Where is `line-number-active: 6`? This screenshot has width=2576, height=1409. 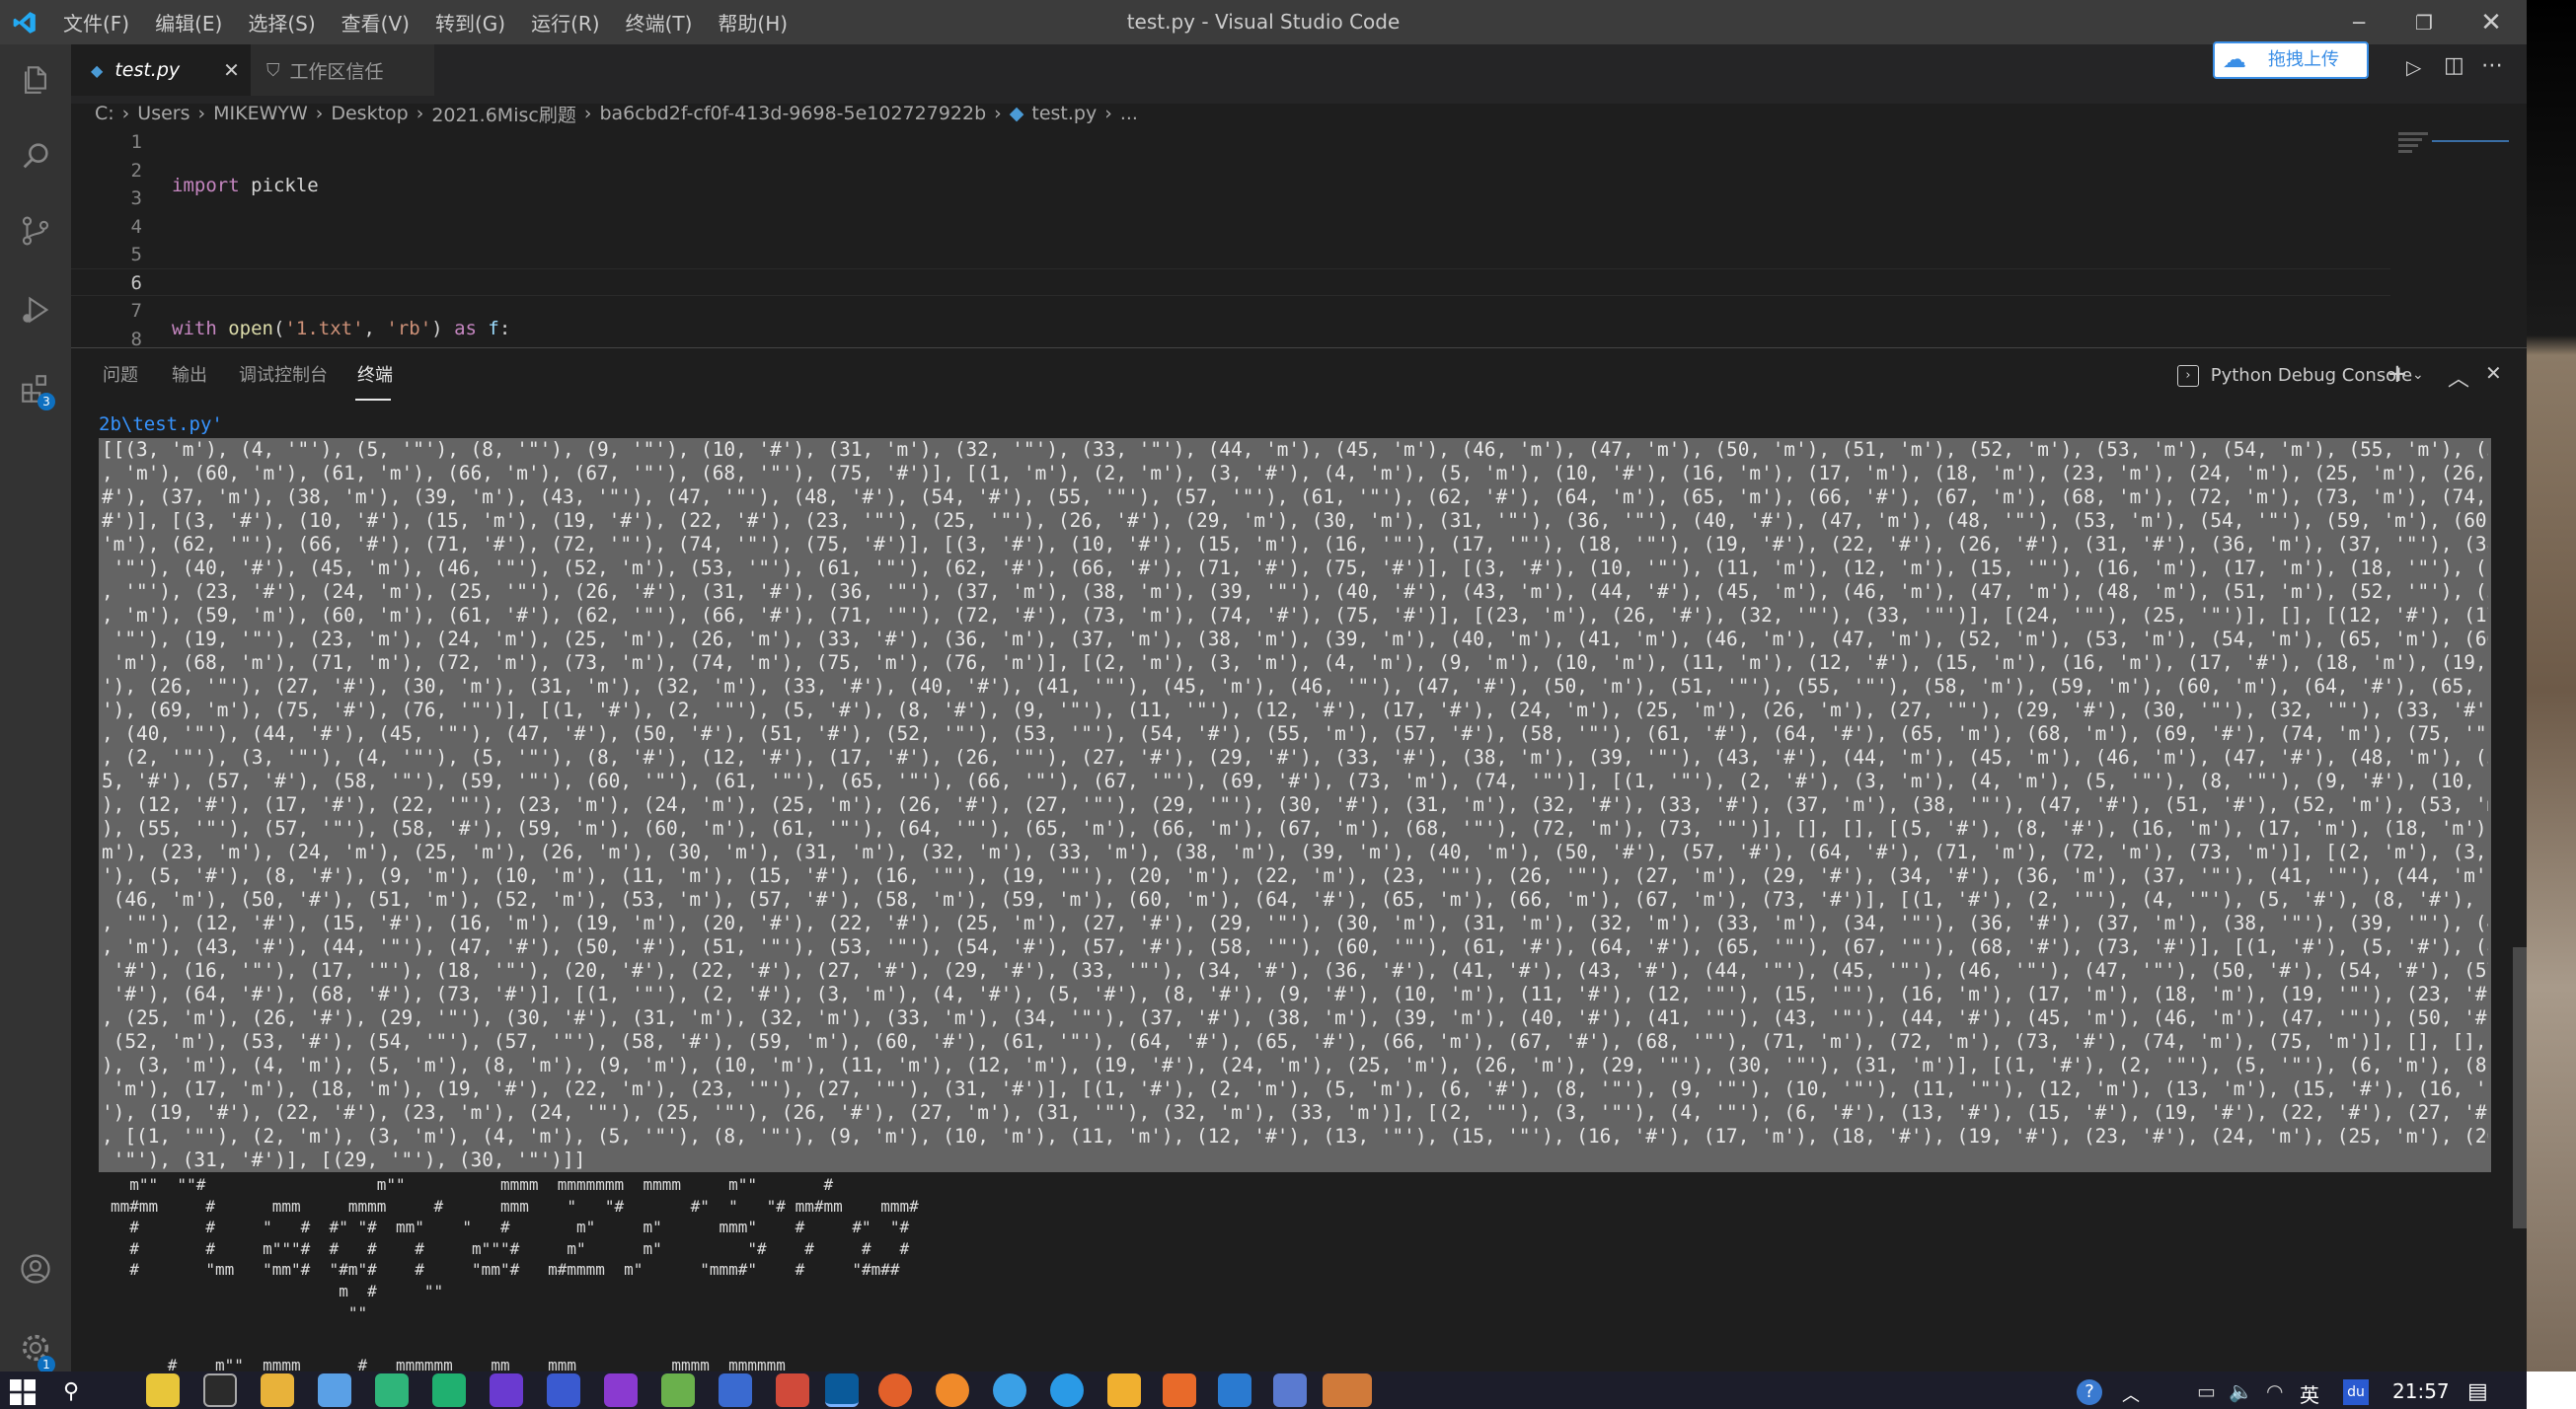 line-number-active: 6 is located at coordinates (136, 282).